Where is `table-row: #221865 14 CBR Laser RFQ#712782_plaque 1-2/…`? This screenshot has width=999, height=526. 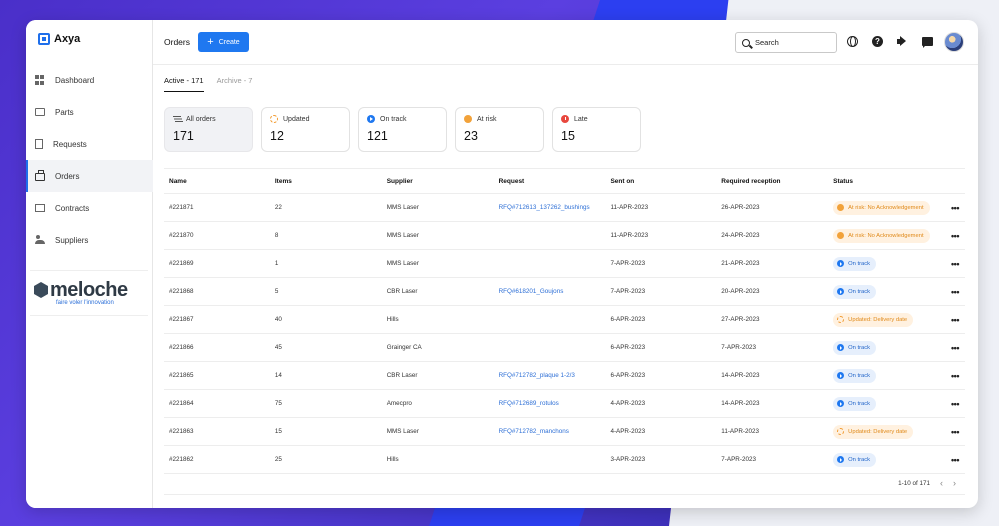 table-row: #221865 14 CBR Laser RFQ#712782_plaque 1-2/… is located at coordinates (564, 376).